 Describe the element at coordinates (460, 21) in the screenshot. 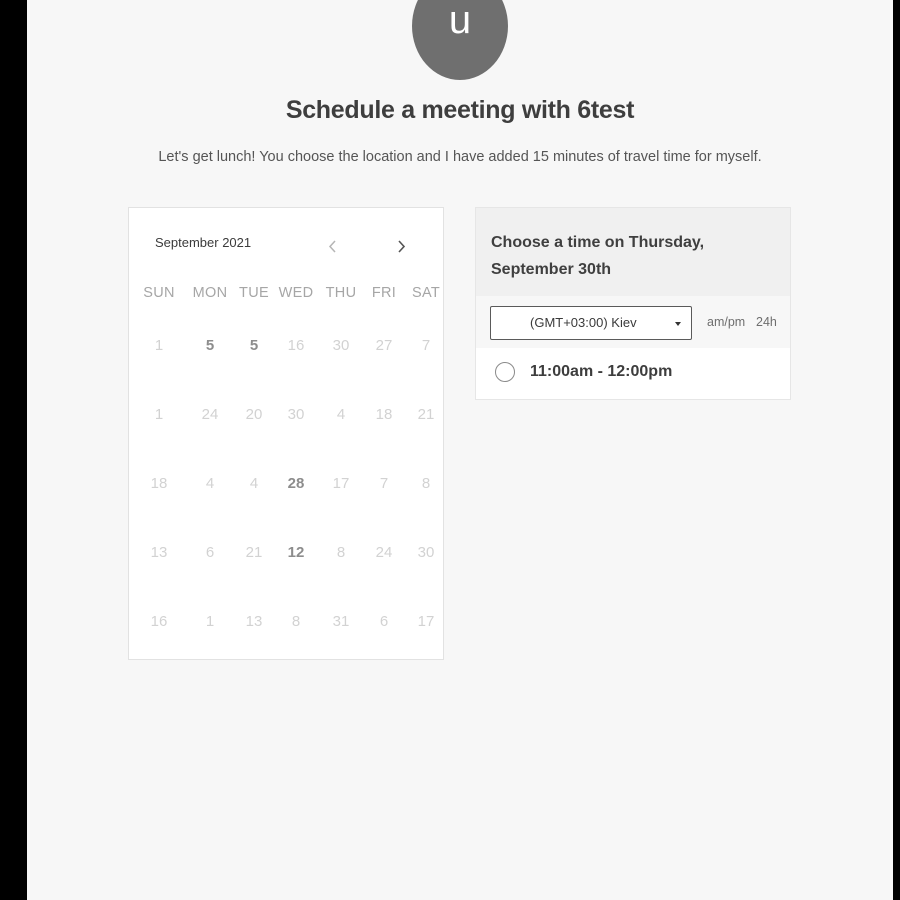

I see `avatar-initial: u` at that location.